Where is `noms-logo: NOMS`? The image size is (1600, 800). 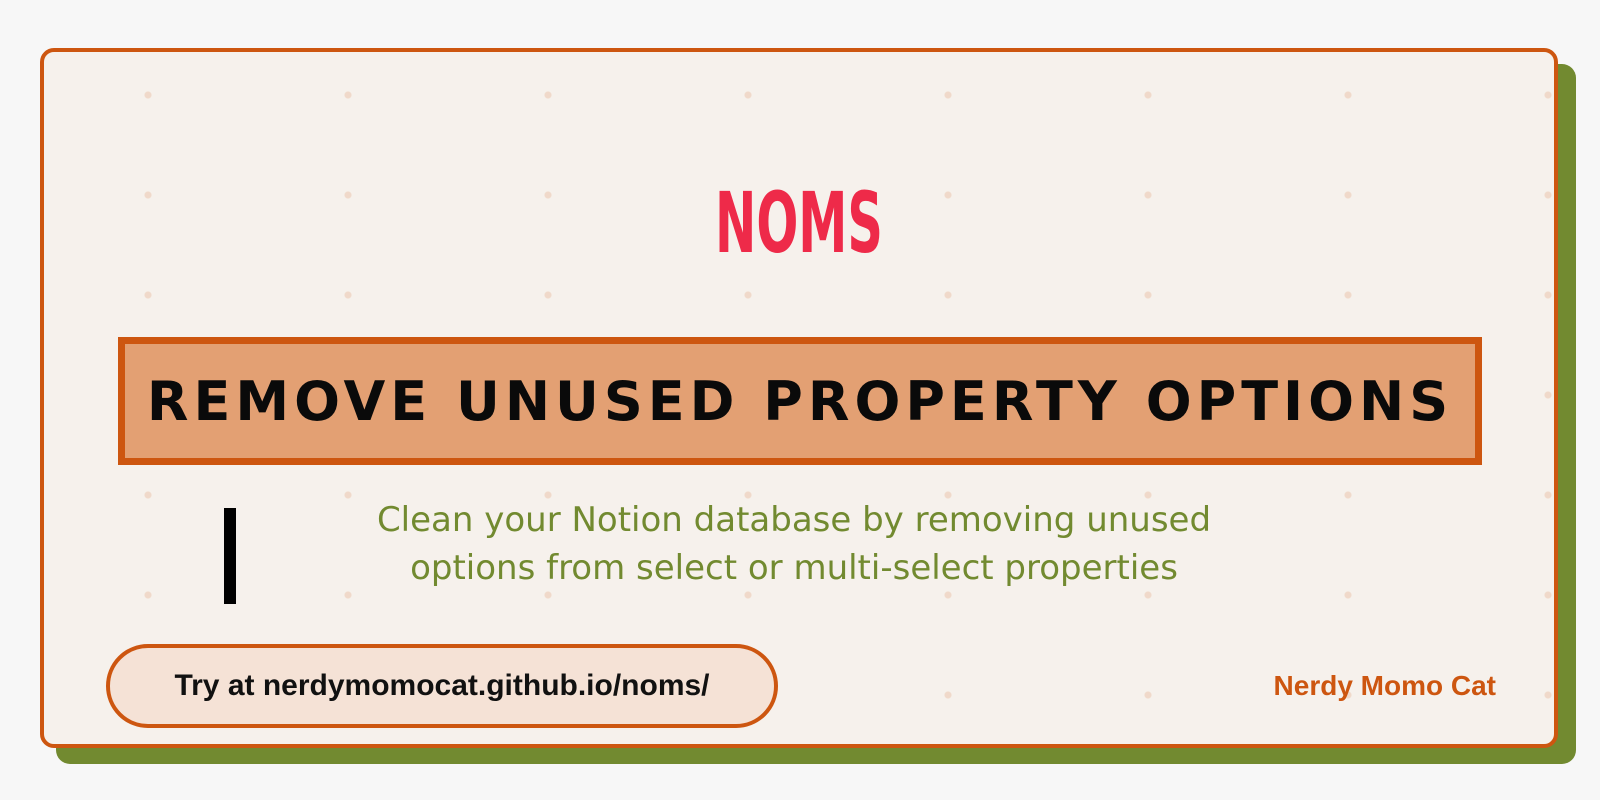
noms-logo: NOMS is located at coordinates (799, 221).